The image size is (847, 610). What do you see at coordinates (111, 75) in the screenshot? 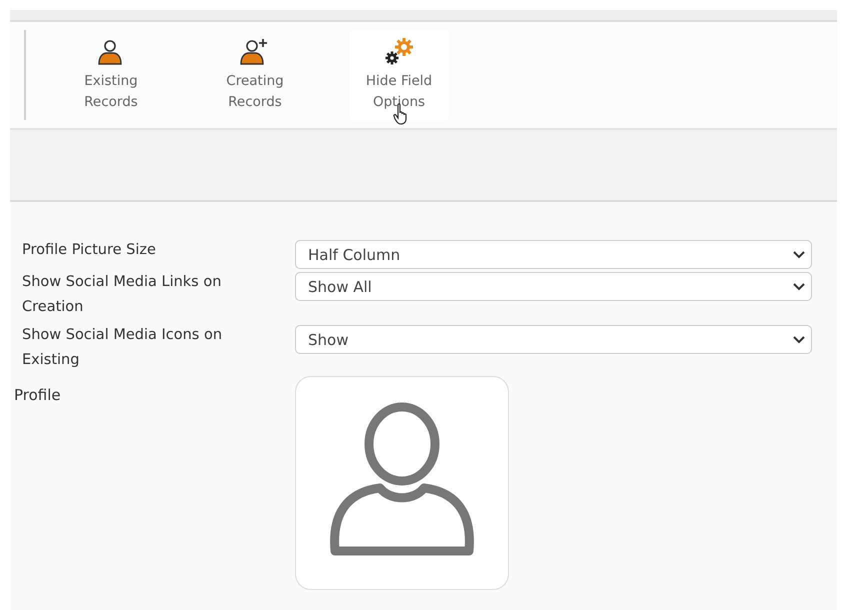
I see `toolbar-button: Existing Records` at bounding box center [111, 75].